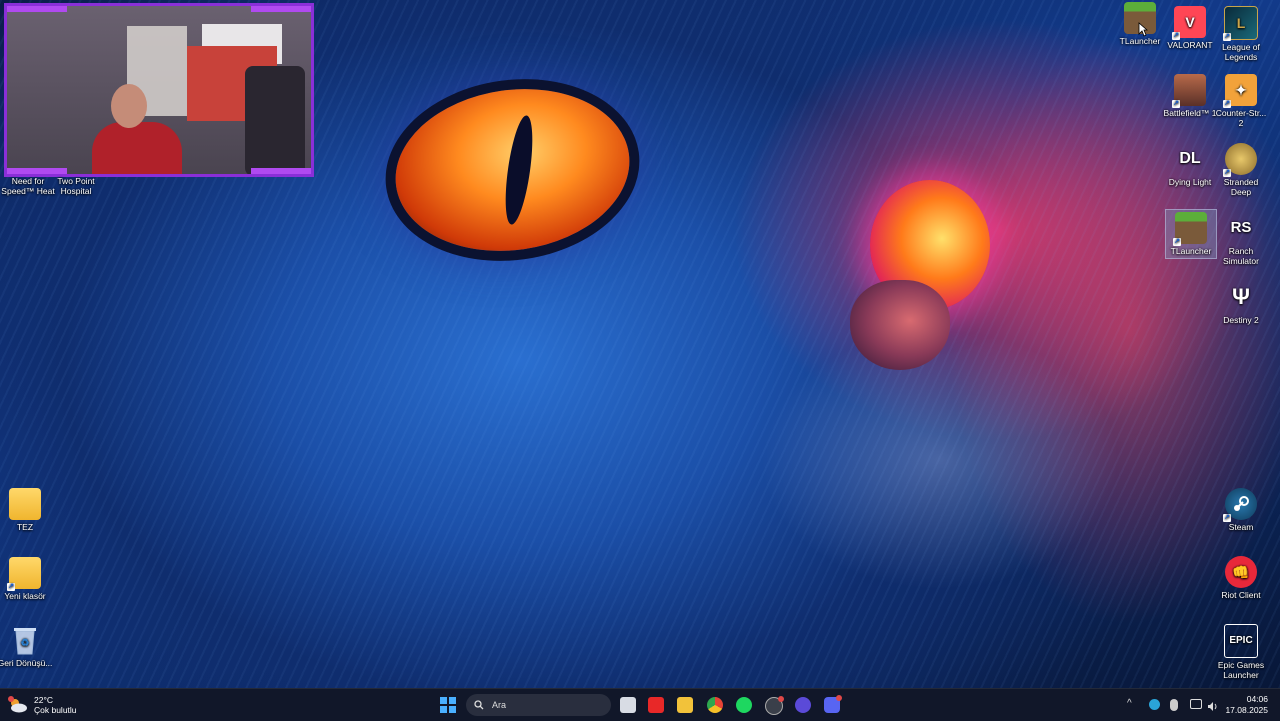 The height and width of the screenshot is (721, 1280). I want to click on microphone-icon, so click(1174, 705).